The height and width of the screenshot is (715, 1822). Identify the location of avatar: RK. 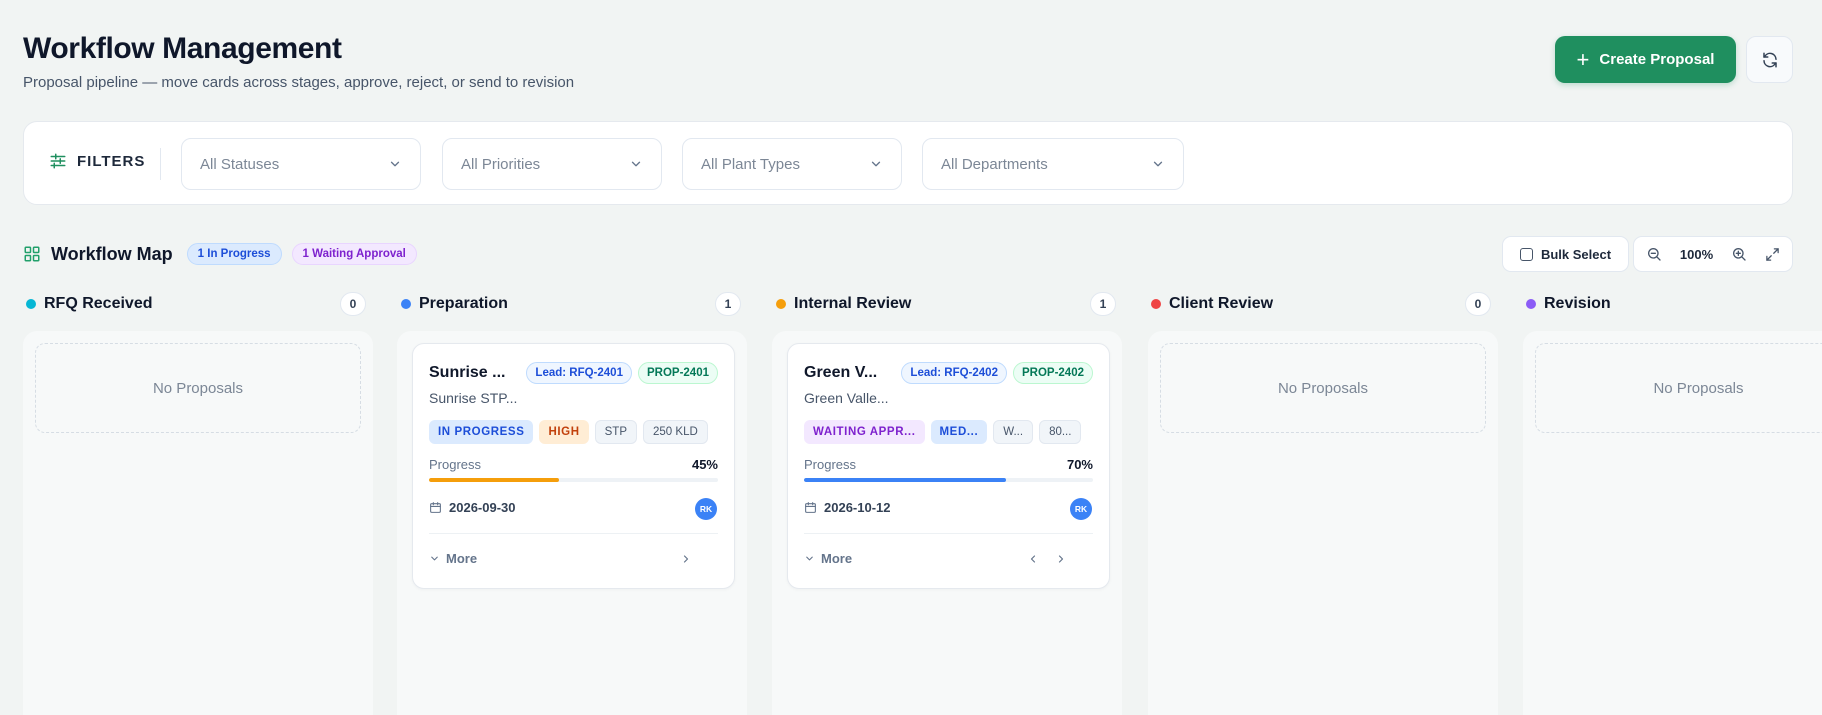
(1081, 509).